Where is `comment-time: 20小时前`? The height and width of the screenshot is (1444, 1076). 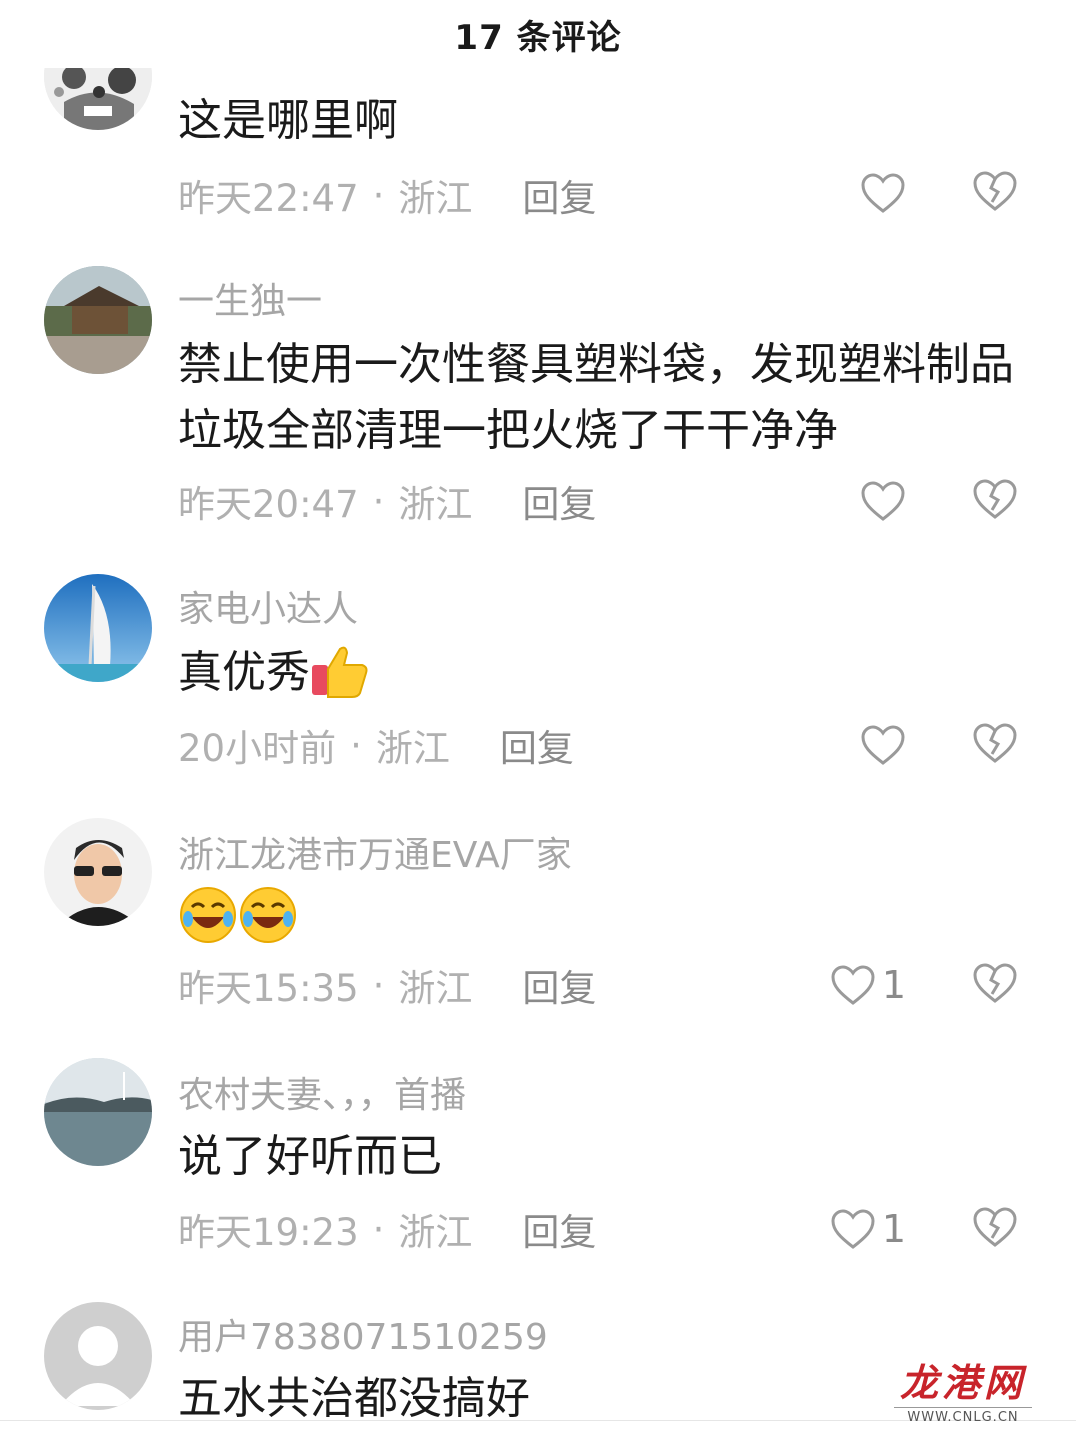
comment-time: 20小时前 is located at coordinates (257, 748).